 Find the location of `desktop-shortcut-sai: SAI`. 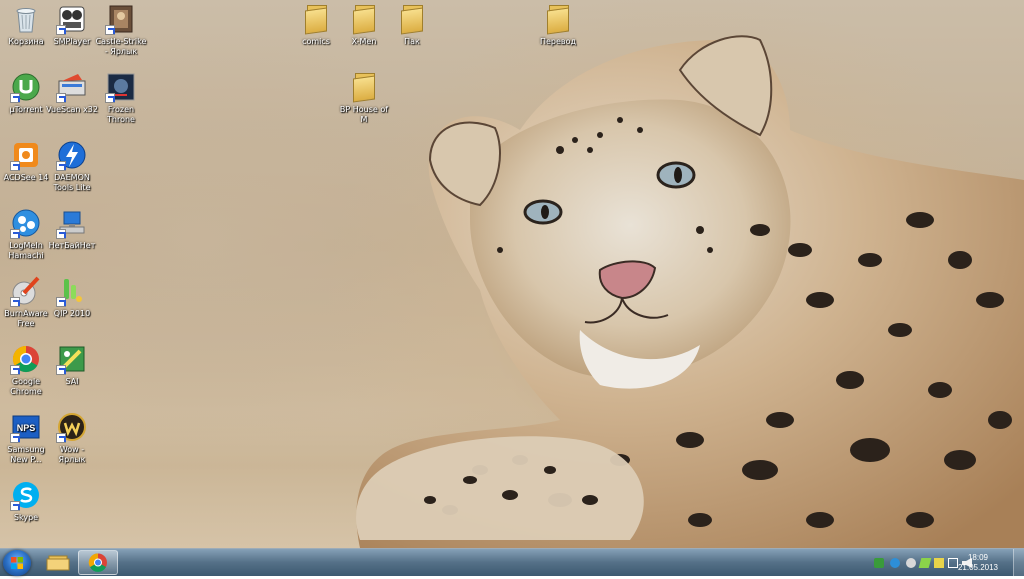

desktop-shortcut-sai: SAI is located at coordinates (72, 365).